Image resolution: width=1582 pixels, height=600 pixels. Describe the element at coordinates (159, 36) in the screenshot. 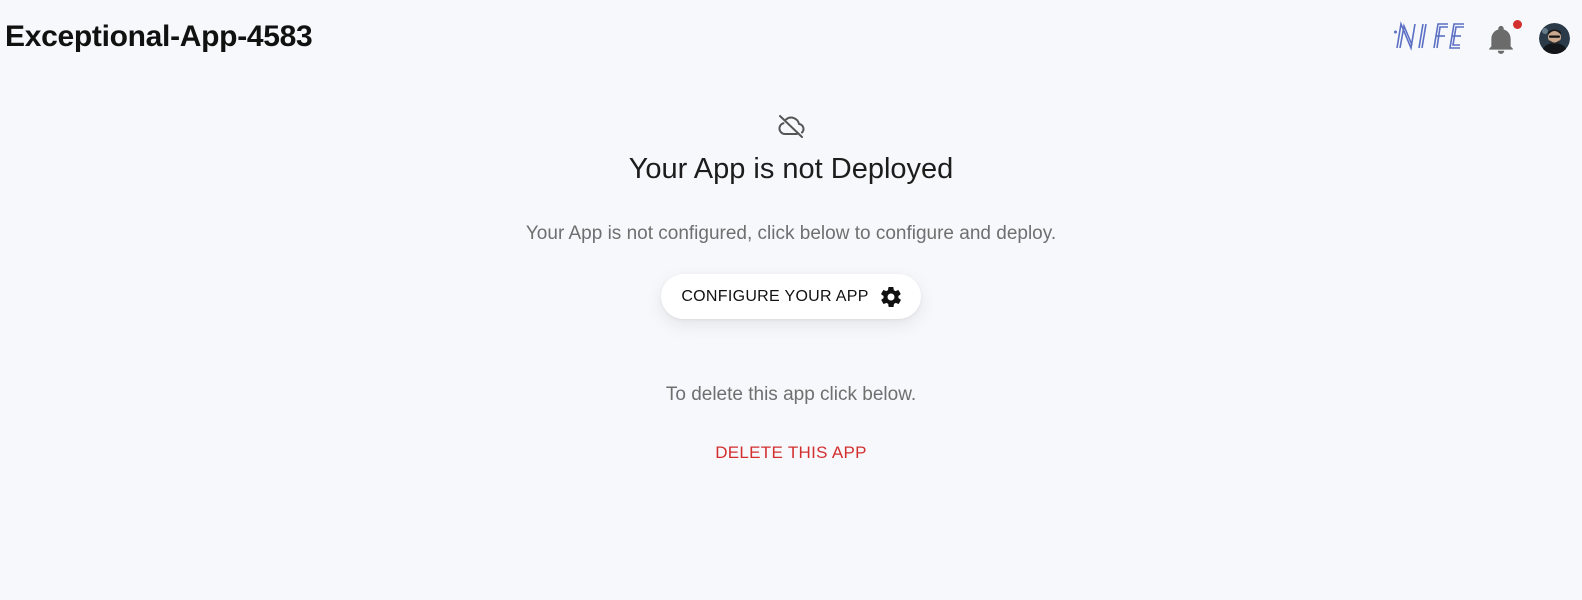

I see `app-title: Exceptional-App-4583` at that location.